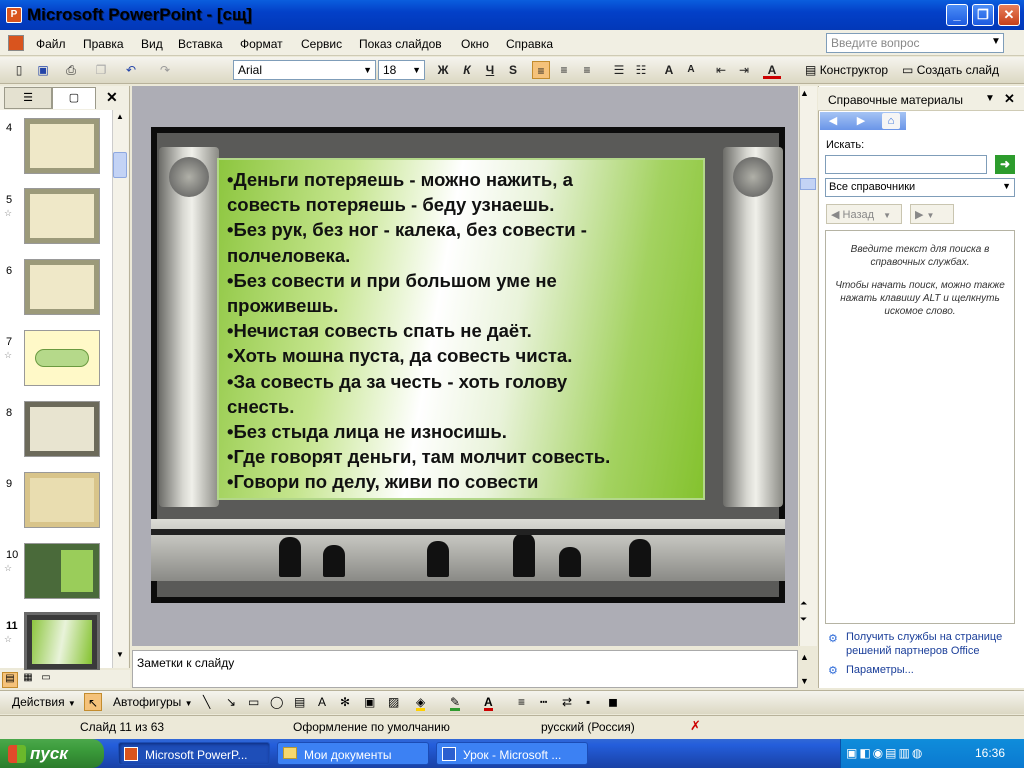  I want to click on save-icon: ▣, so click(43, 70).